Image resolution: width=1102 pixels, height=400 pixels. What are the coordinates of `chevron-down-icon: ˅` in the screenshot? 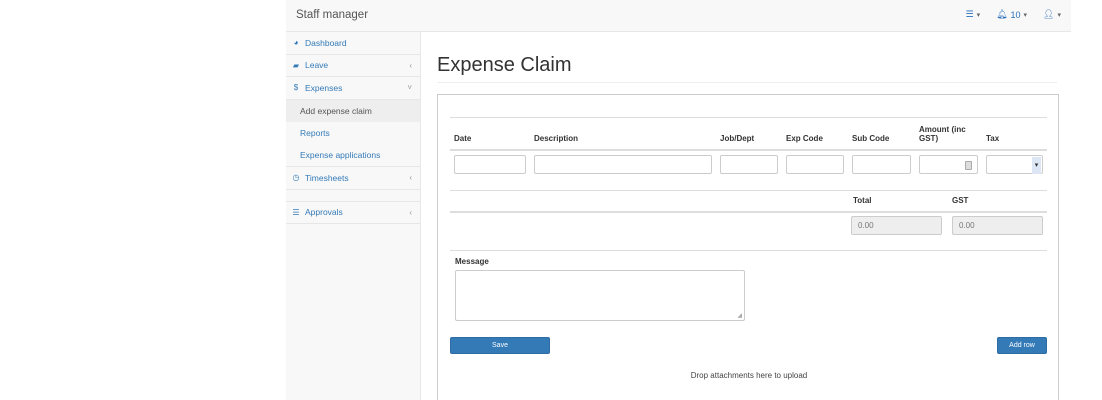 It's located at (409, 88).